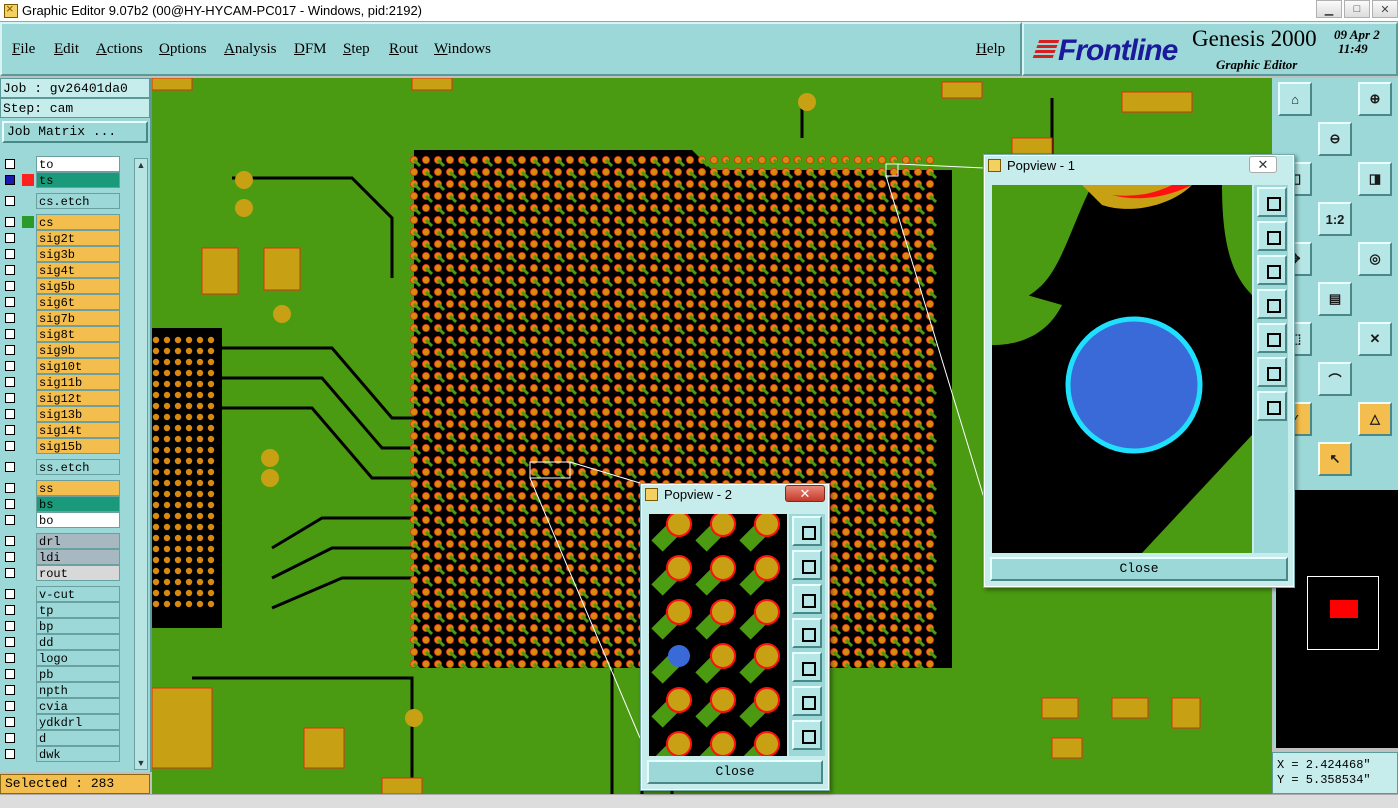  Describe the element at coordinates (78, 238) in the screenshot. I see `layer-name: sig2t` at that location.